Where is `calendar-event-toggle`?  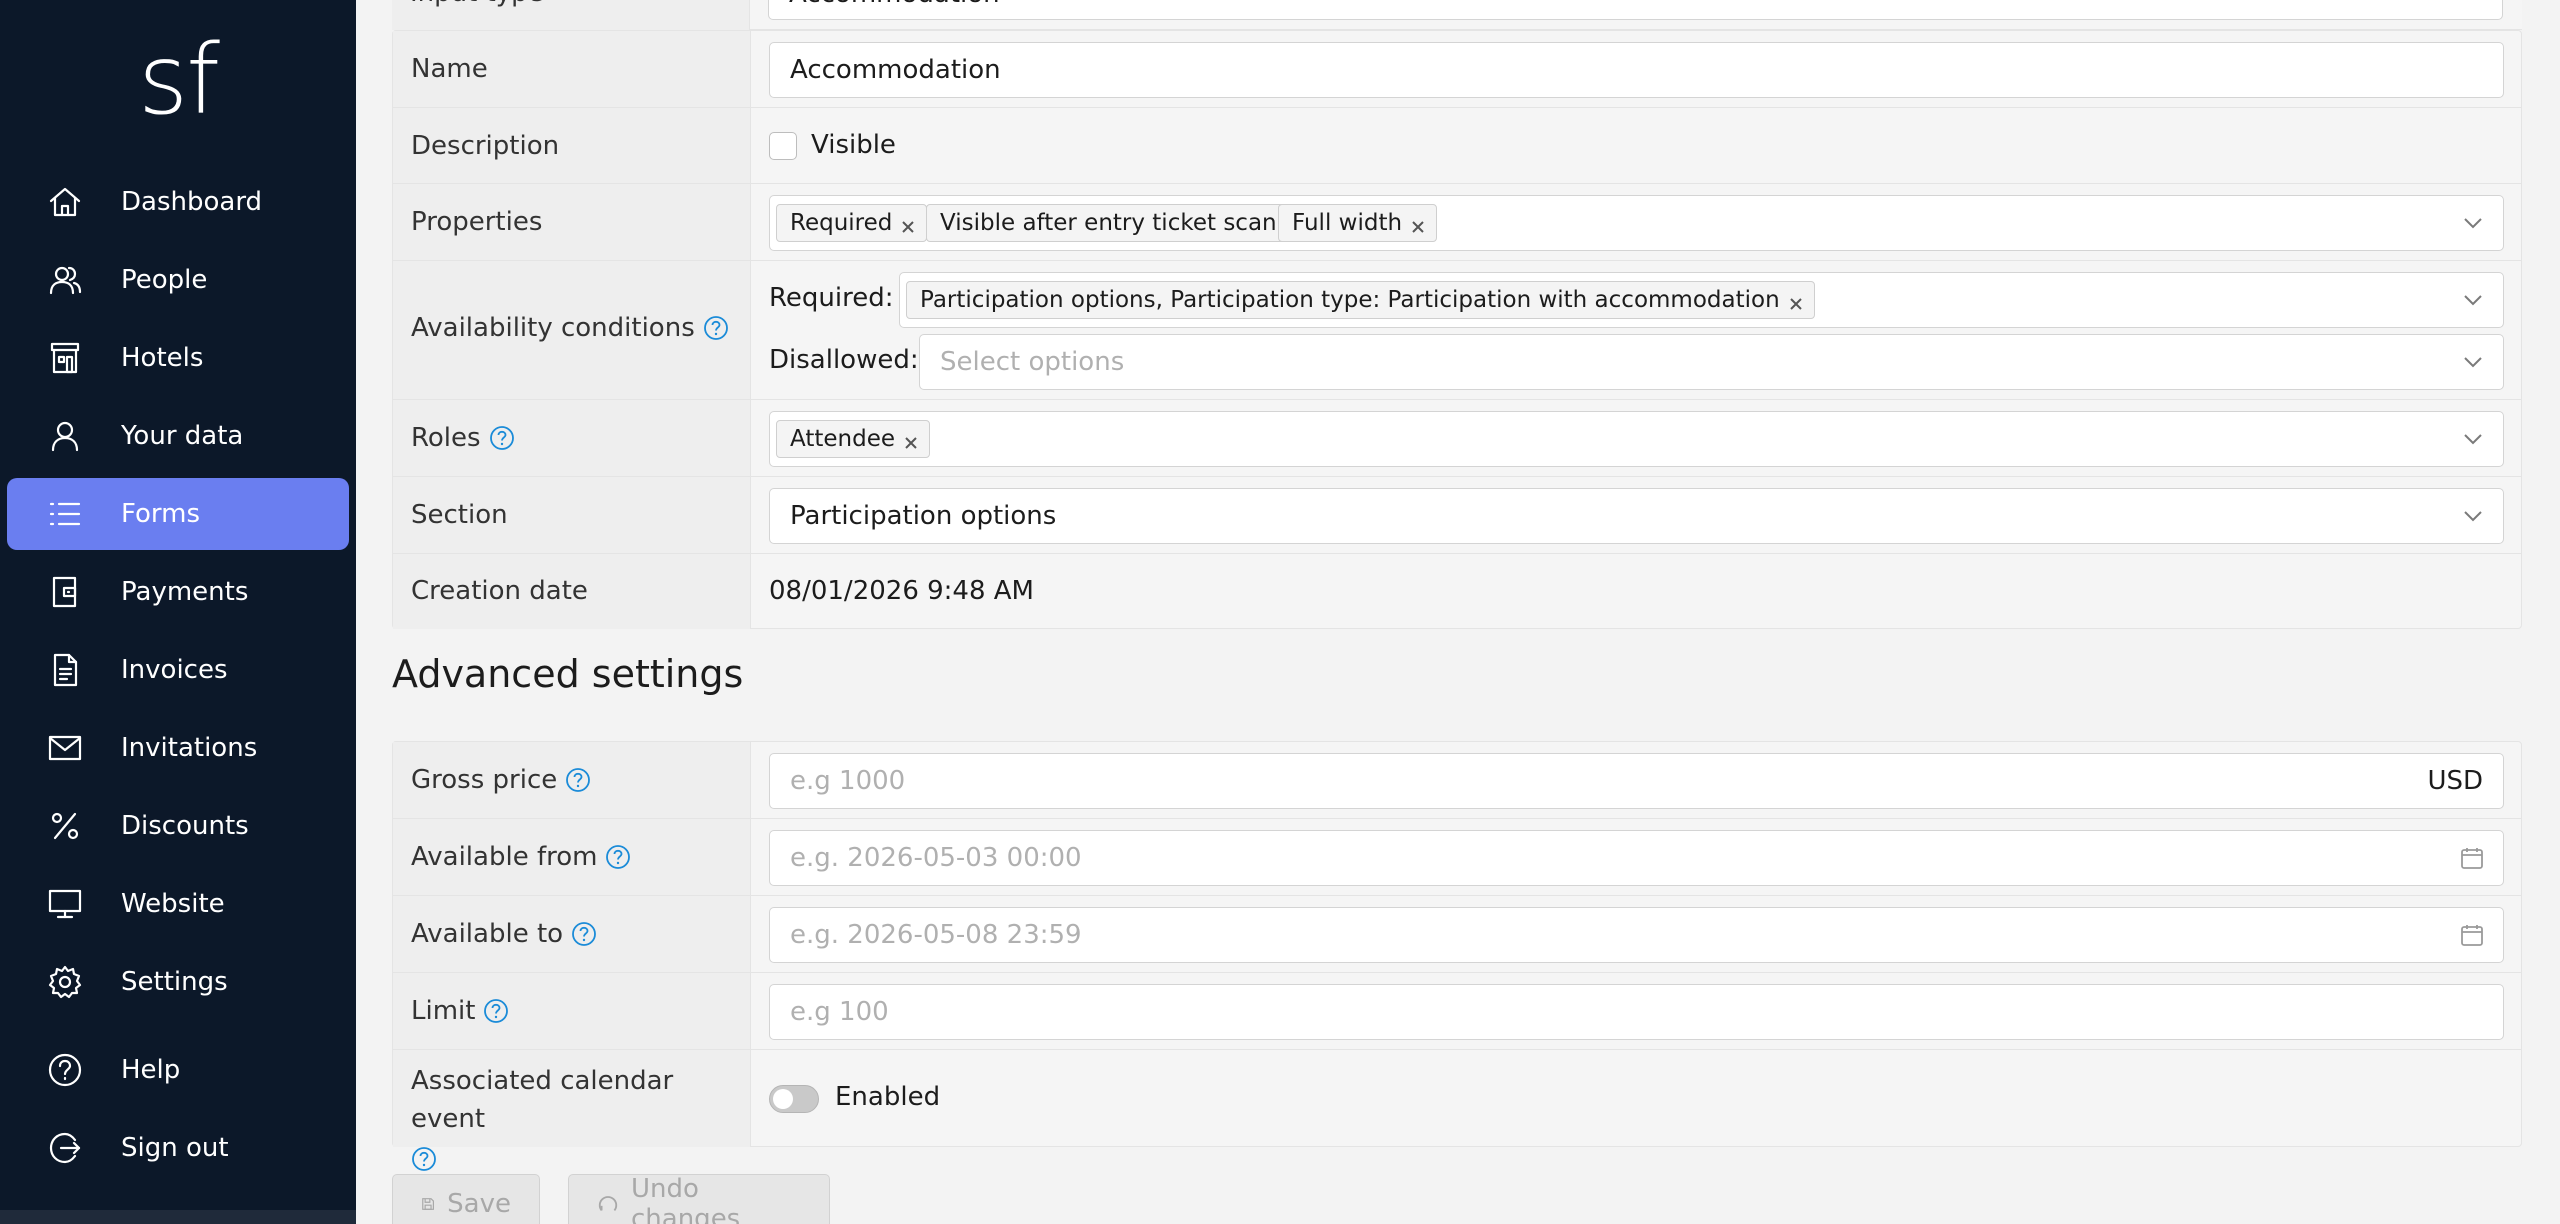
calendar-event-toggle is located at coordinates (794, 1099).